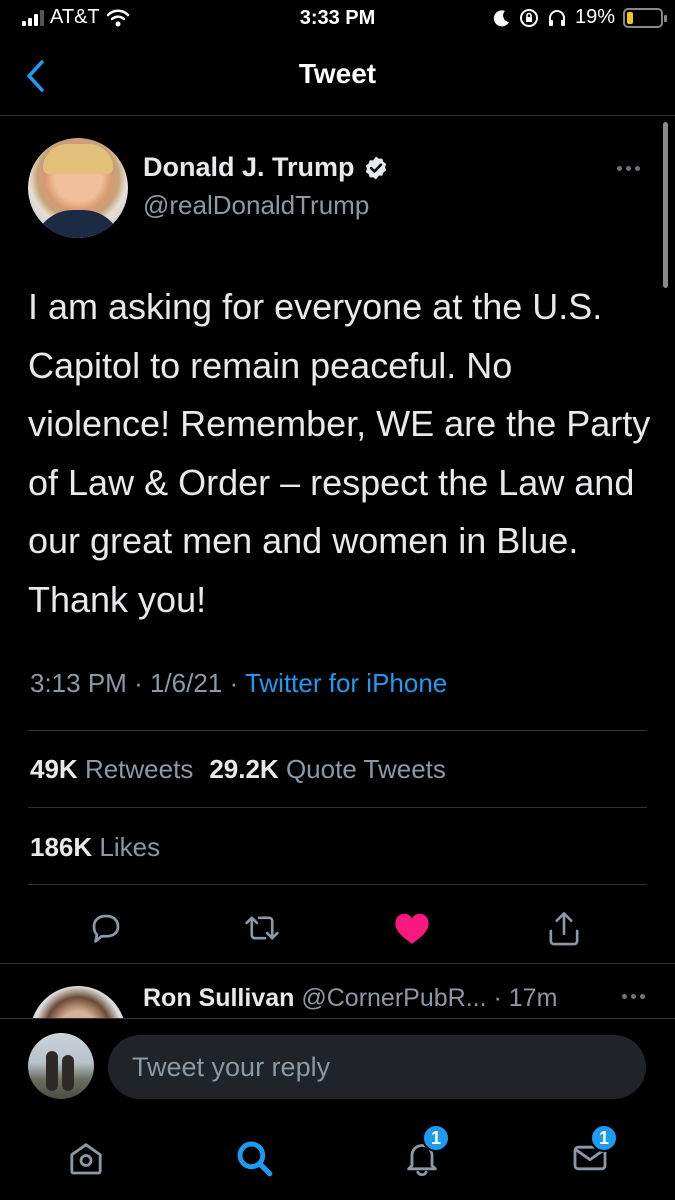 This screenshot has width=675, height=1200. I want to click on author-avatar, so click(78, 188).